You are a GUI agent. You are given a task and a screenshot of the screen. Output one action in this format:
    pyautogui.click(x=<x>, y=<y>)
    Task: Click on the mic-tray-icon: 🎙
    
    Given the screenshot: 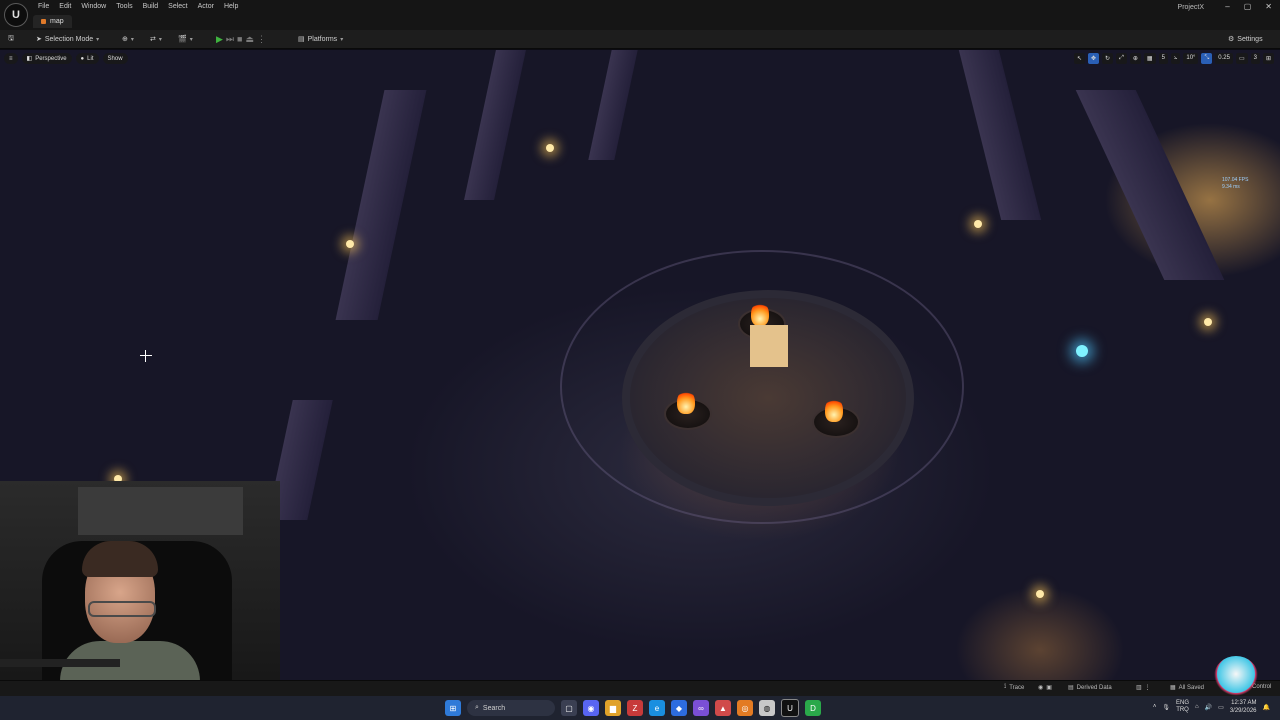 What is the action you would take?
    pyautogui.click(x=1166, y=707)
    